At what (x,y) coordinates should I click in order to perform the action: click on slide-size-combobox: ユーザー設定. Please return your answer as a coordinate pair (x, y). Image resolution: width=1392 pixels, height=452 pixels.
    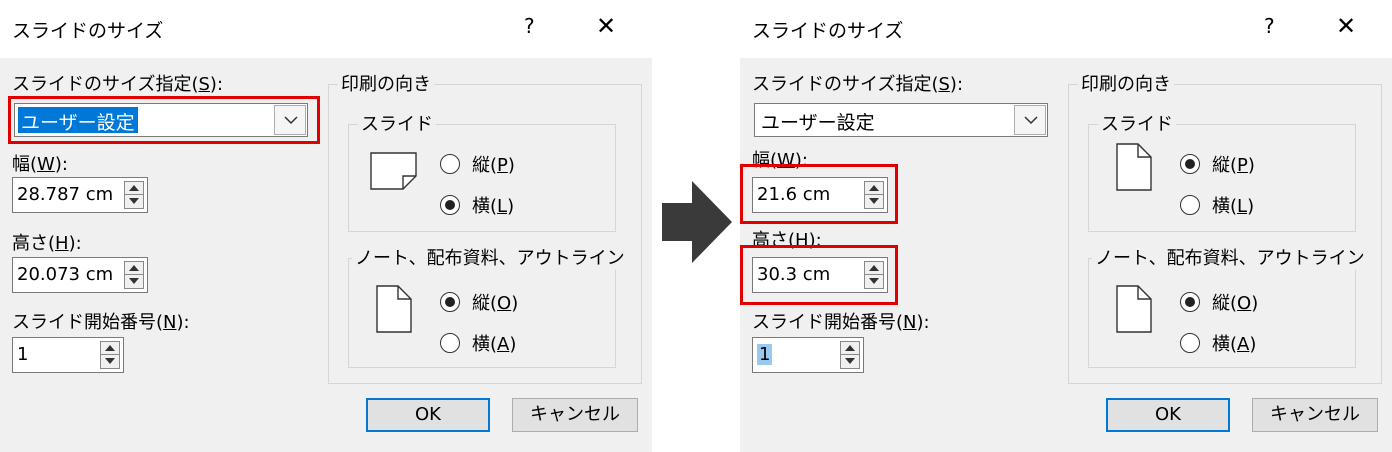
    Looking at the image, I should click on (901, 120).